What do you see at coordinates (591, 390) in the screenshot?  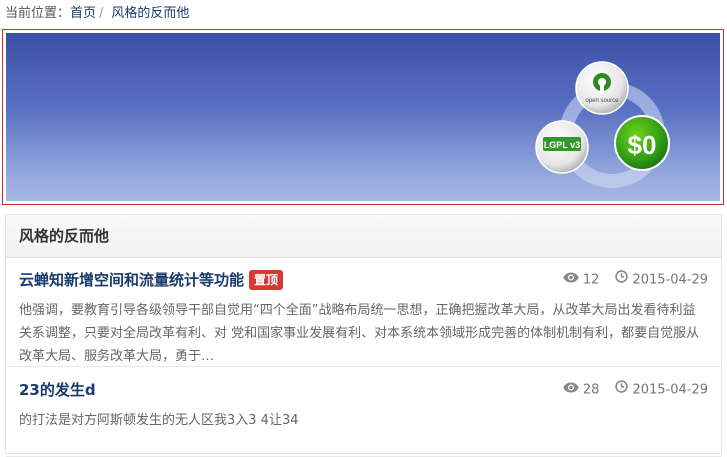 I see `view-count: 28` at bounding box center [591, 390].